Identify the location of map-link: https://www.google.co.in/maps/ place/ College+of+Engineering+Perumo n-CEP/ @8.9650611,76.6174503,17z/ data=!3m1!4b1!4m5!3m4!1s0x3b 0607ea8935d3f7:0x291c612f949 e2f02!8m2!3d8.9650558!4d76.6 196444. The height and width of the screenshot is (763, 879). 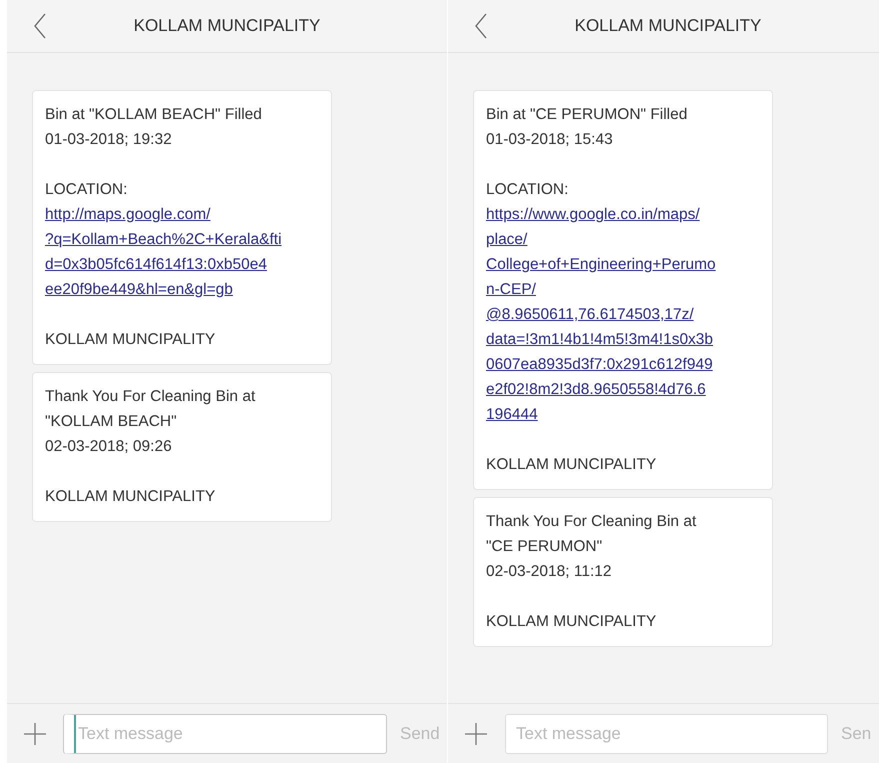
(624, 314).